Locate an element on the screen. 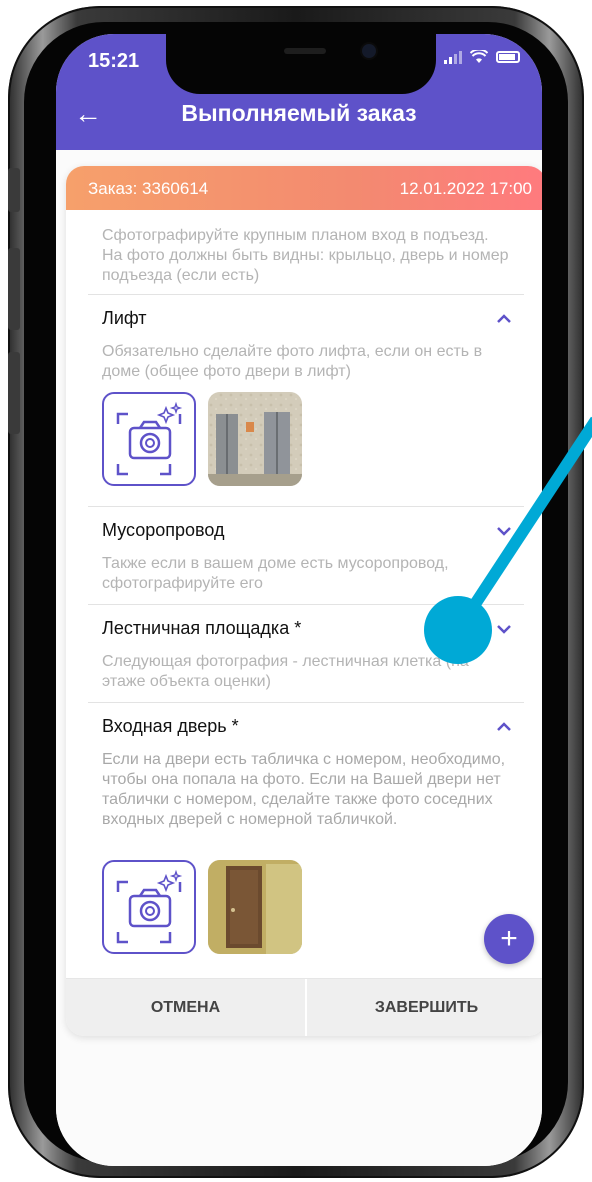  order-datetime: 12.01.2022 17:00 is located at coordinates (465, 188).